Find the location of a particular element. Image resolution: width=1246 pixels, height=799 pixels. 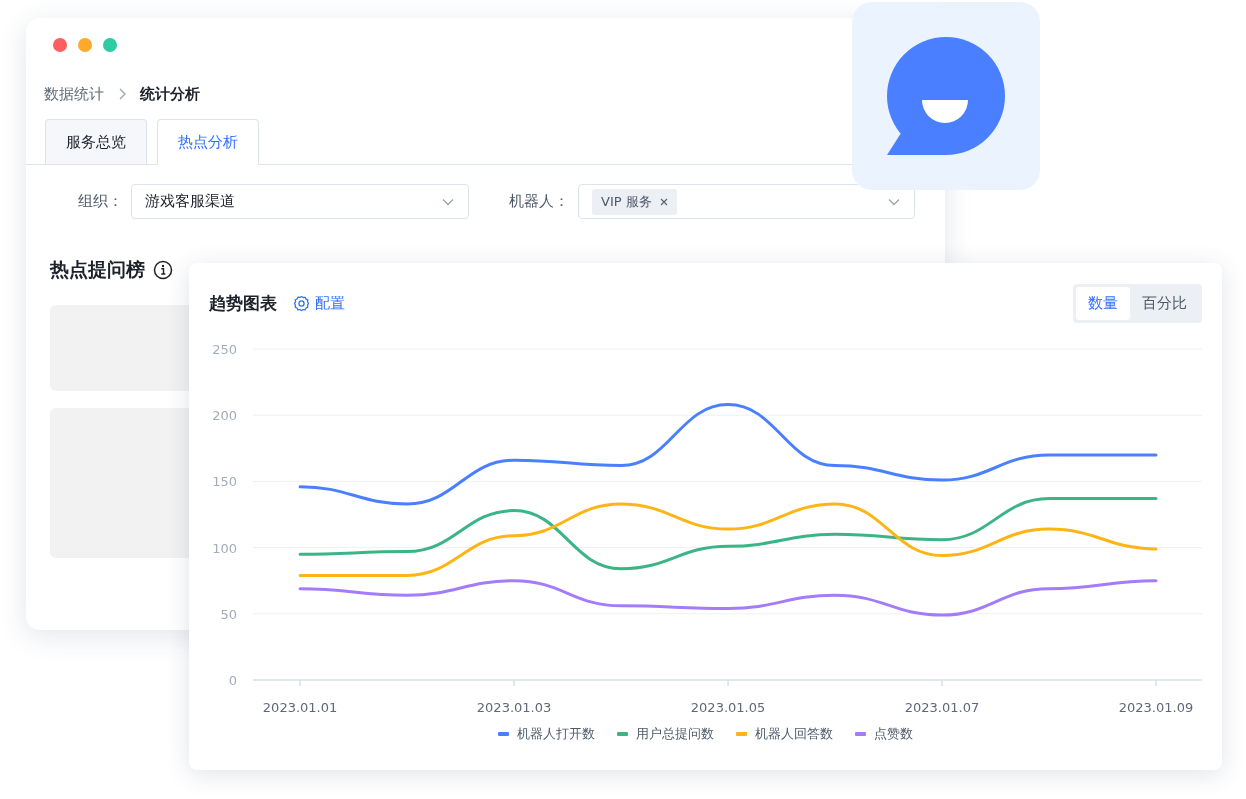

section-title: 热点提问榜 is located at coordinates (97, 269).